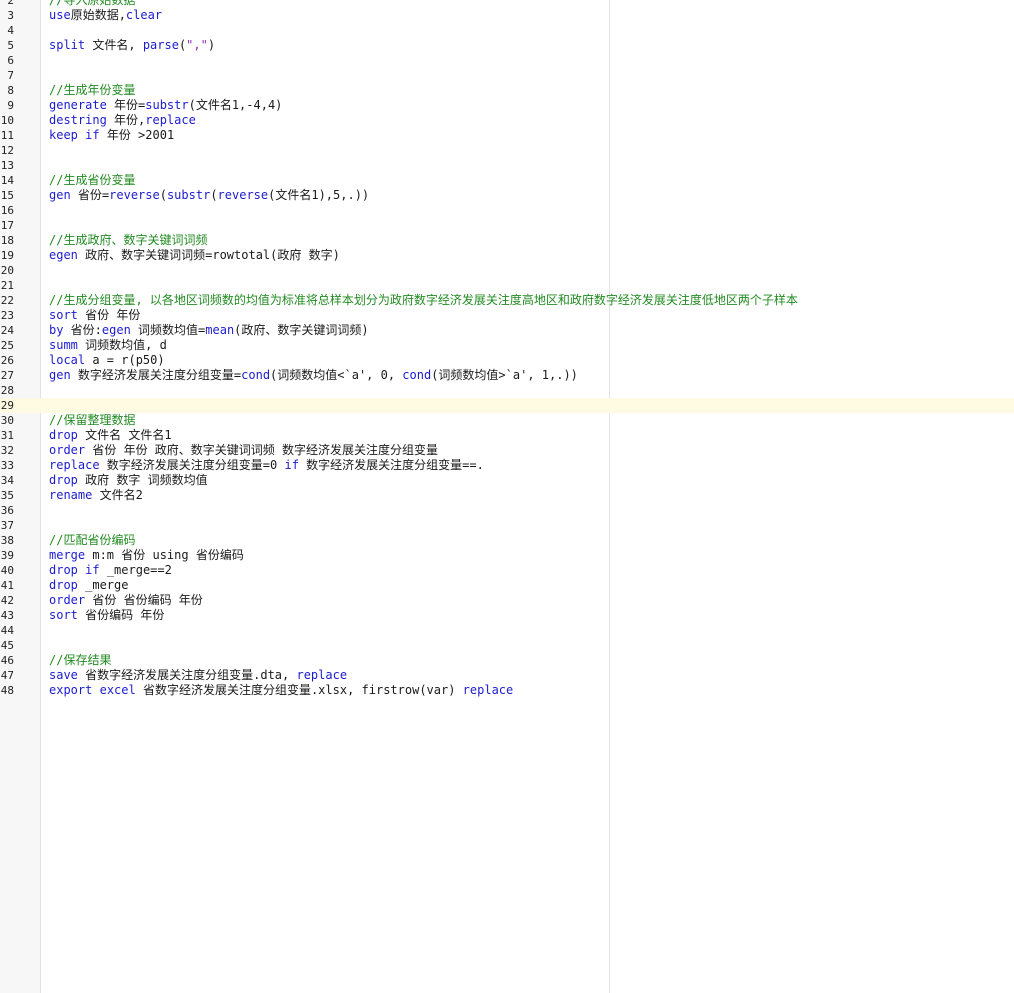 The image size is (1014, 993). I want to click on code-line: 32 order 省份 年份 政府、数字关键词词频 数字经济发展关注度分组变量, so click(507, 450).